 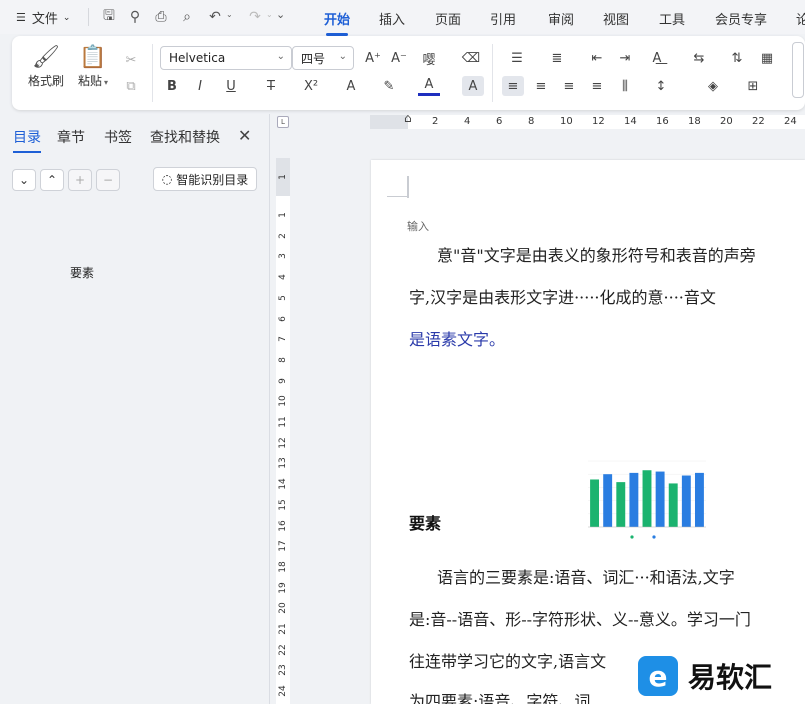 What do you see at coordinates (200, 86) in the screenshot?
I see `italic-icon: I` at bounding box center [200, 86].